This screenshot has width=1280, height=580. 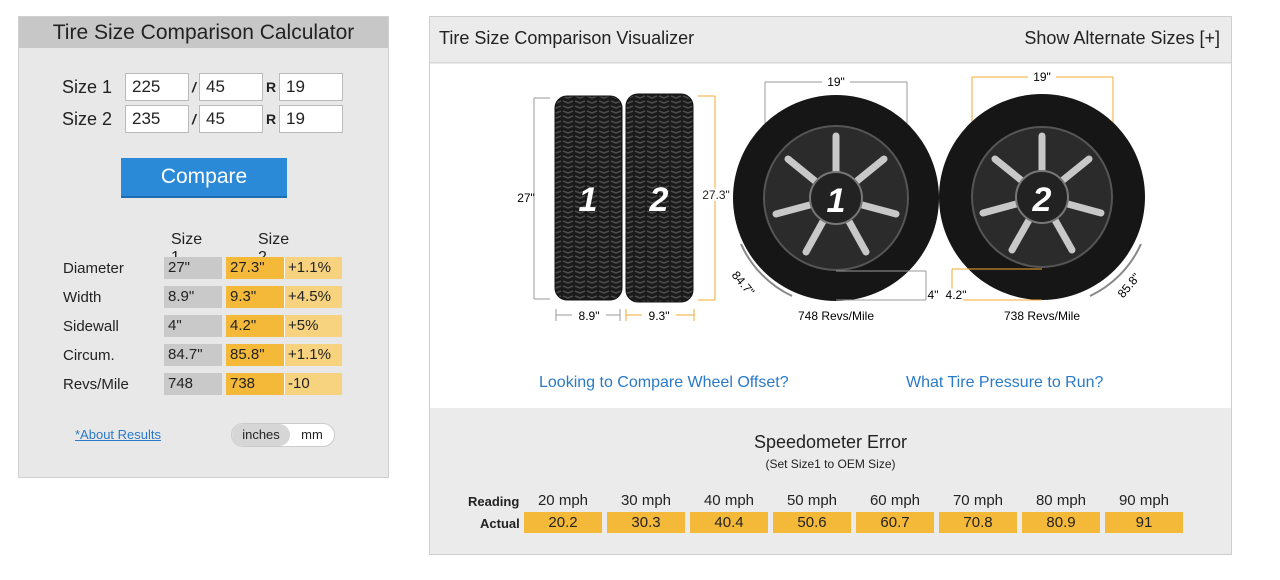 I want to click on result-label: Revs/Mile, so click(x=96, y=384).